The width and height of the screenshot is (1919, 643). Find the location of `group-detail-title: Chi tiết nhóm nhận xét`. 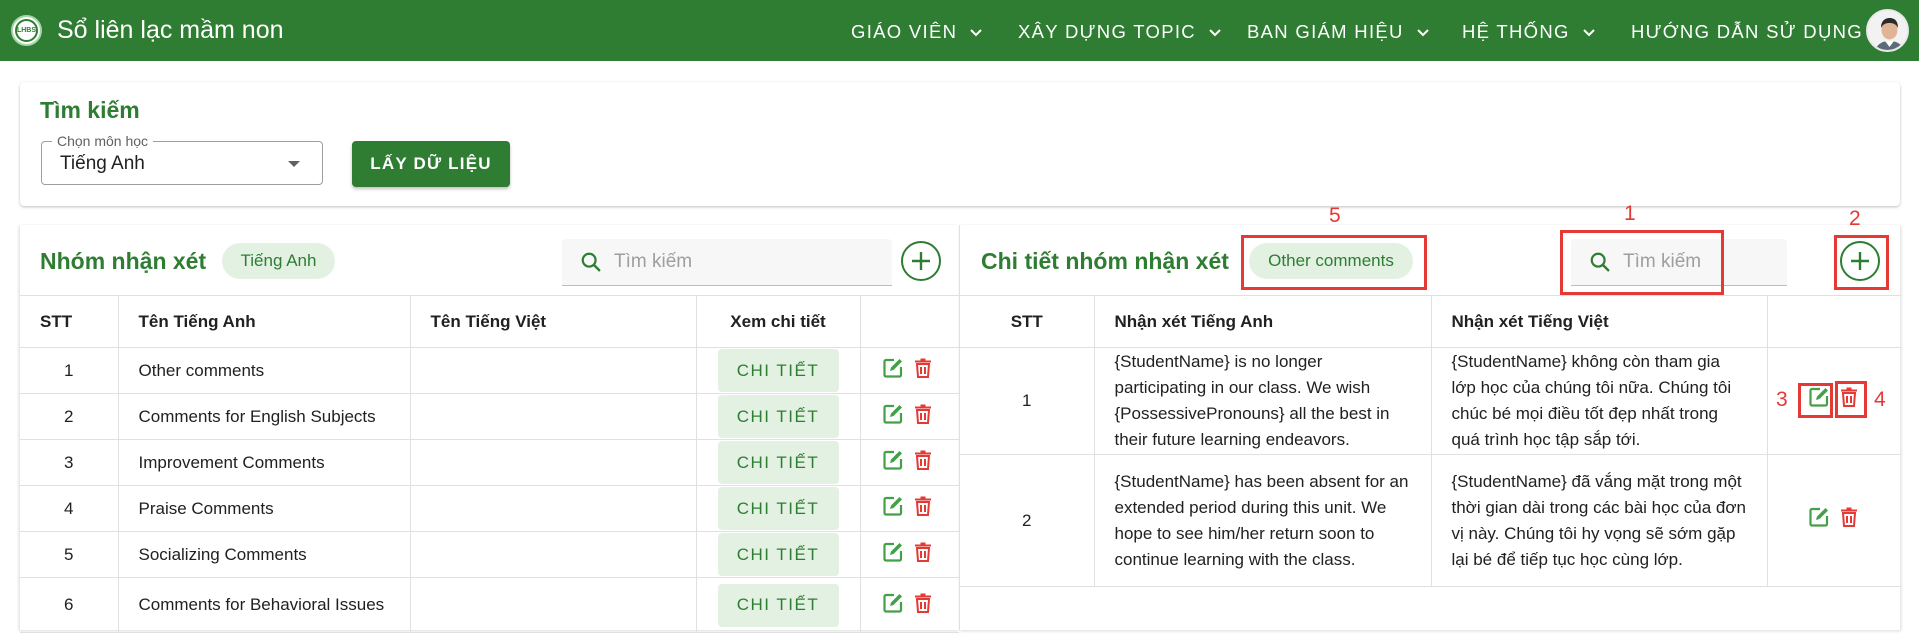

group-detail-title: Chi tiết nhóm nhận xét is located at coordinates (1105, 261).